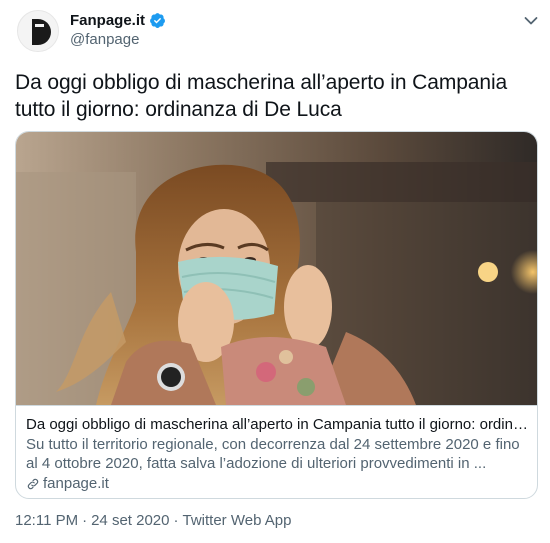 The image size is (550, 543). Describe the element at coordinates (33, 483) in the screenshot. I see `link-icon` at that location.